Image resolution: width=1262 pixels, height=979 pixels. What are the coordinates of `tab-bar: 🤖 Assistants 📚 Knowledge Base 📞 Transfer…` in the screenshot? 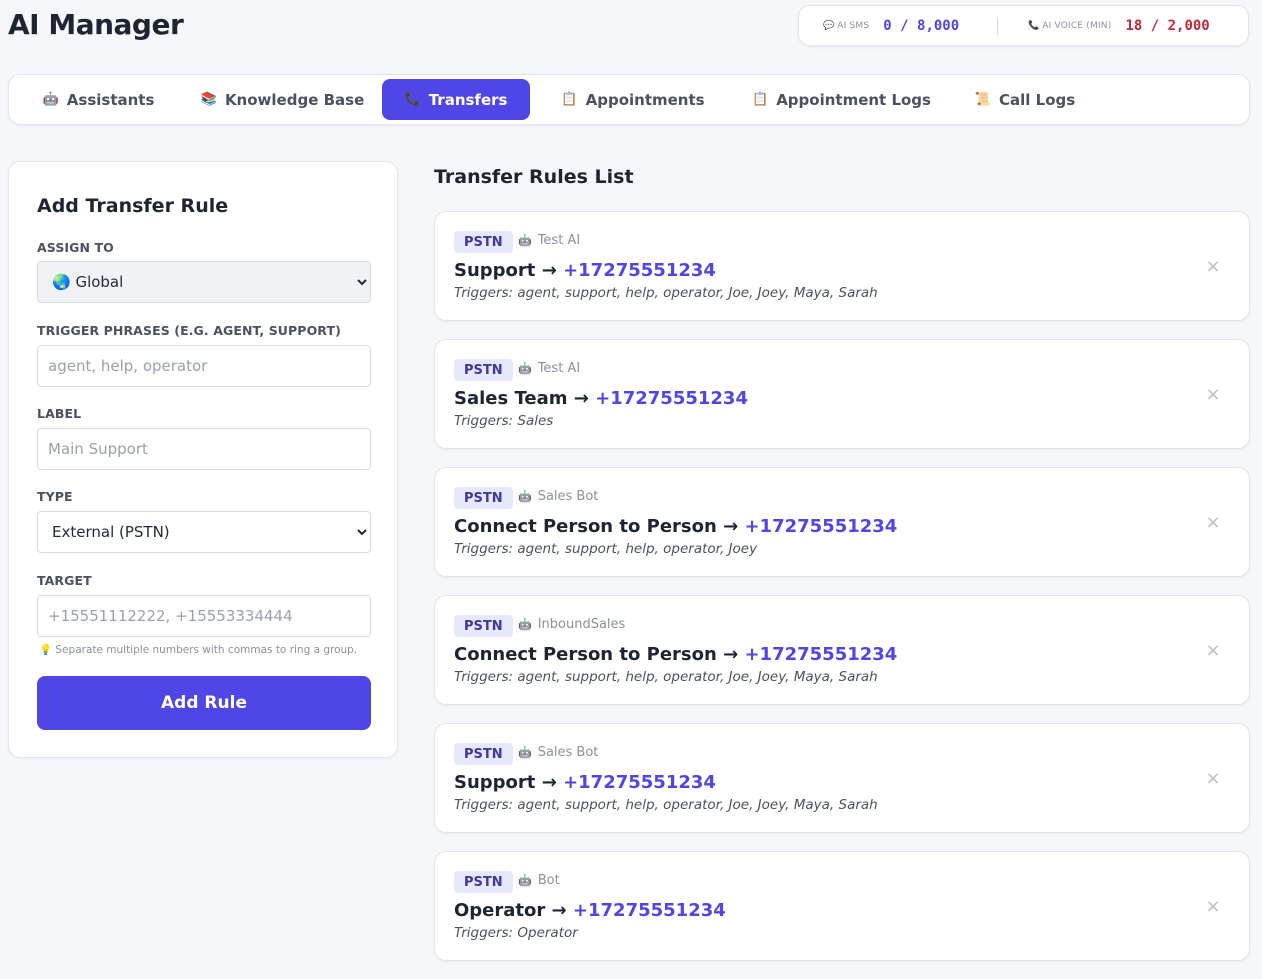 It's located at (629, 99).